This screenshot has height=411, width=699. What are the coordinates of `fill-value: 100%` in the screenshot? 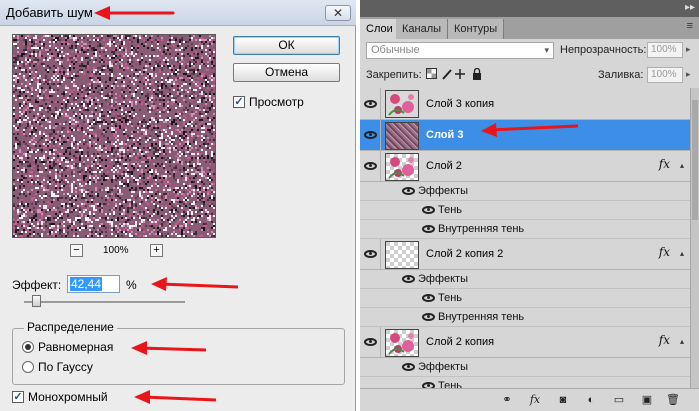 It's located at (664, 74).